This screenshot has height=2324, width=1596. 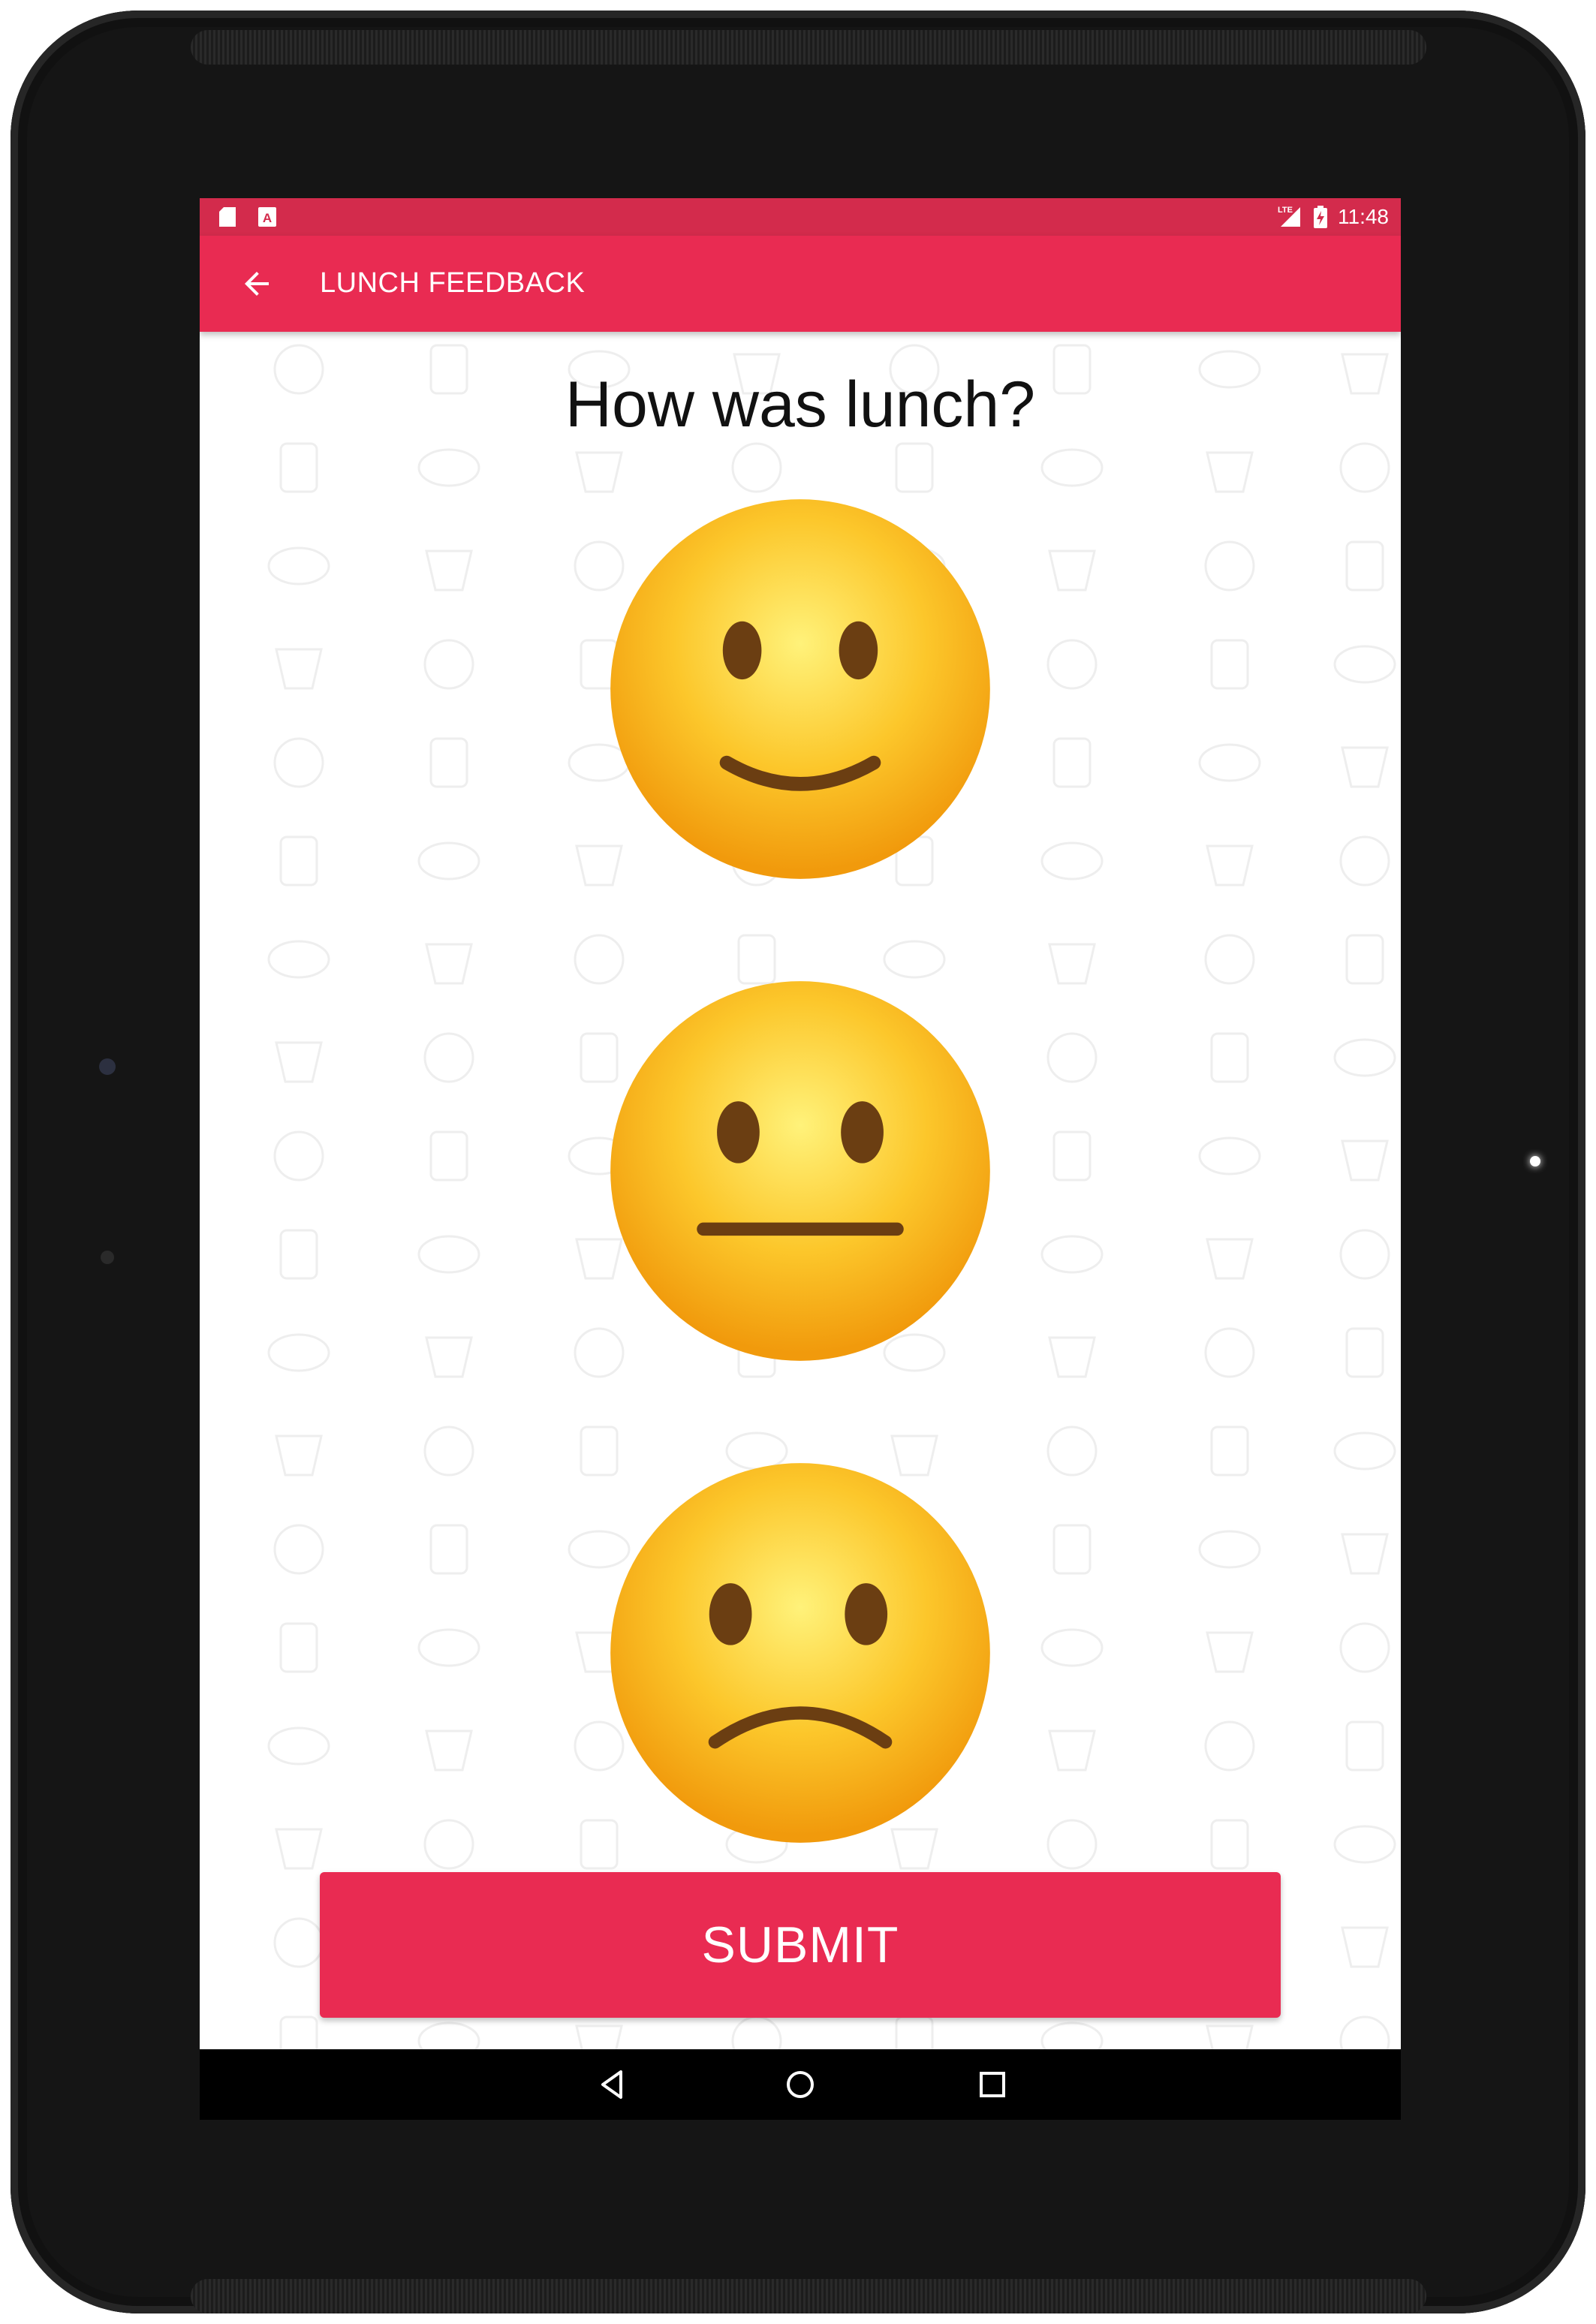 What do you see at coordinates (1363, 216) in the screenshot?
I see `clock: 11:48` at bounding box center [1363, 216].